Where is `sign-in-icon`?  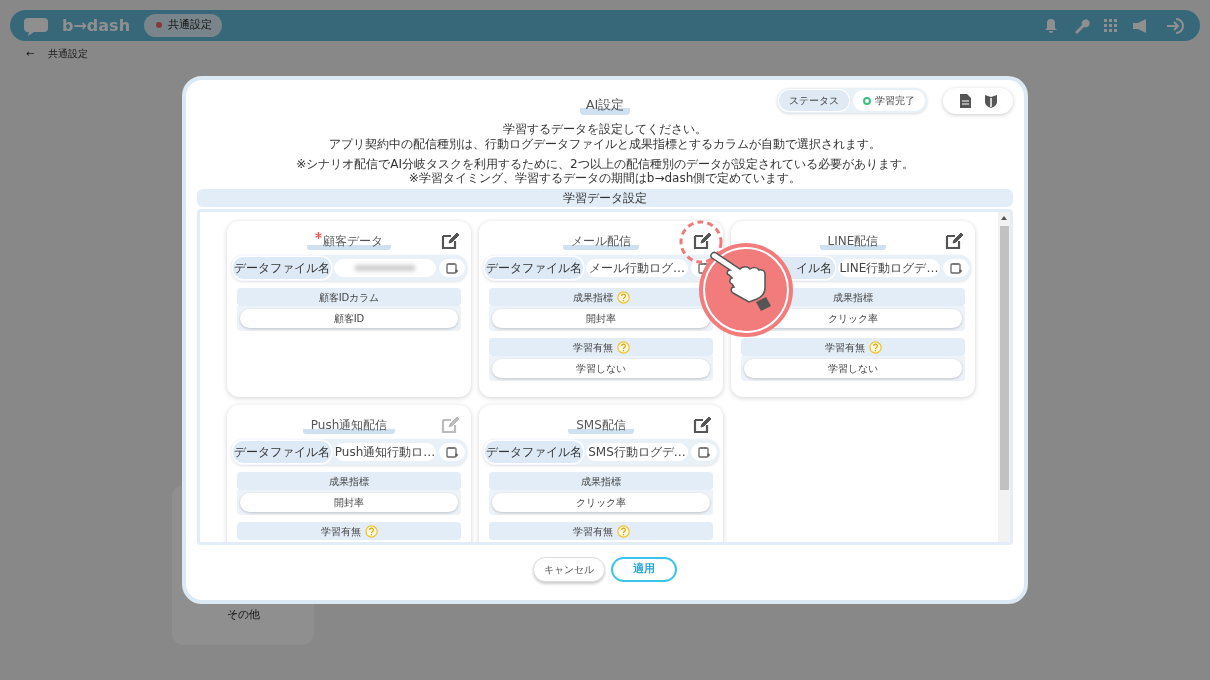 sign-in-icon is located at coordinates (1176, 25).